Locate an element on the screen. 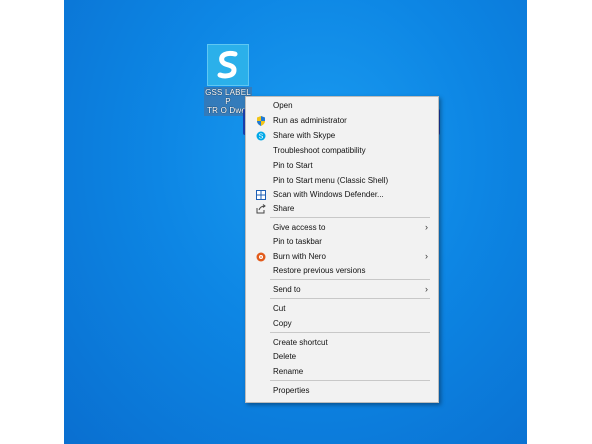  menu-item-share: Share is located at coordinates (342, 209).